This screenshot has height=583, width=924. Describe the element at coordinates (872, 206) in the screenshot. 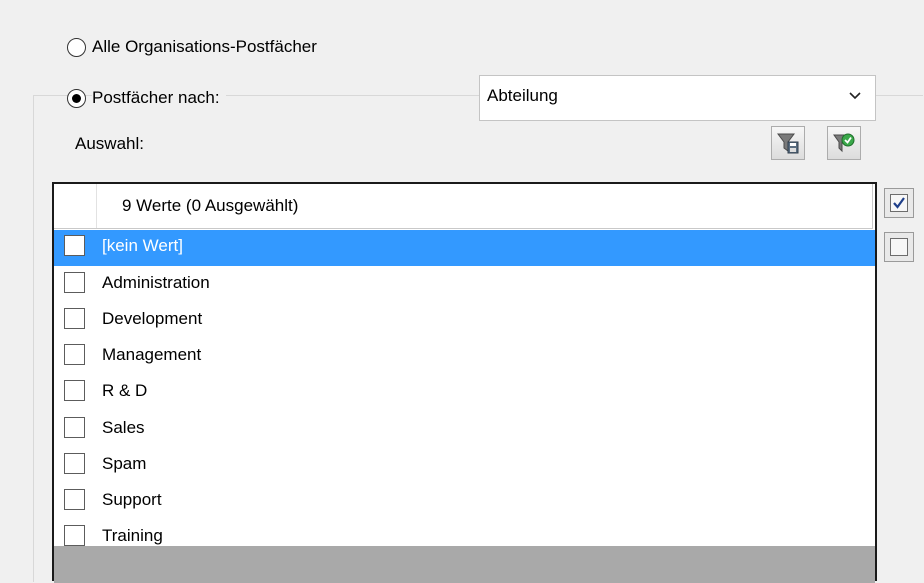

I see `header-right-separator` at that location.